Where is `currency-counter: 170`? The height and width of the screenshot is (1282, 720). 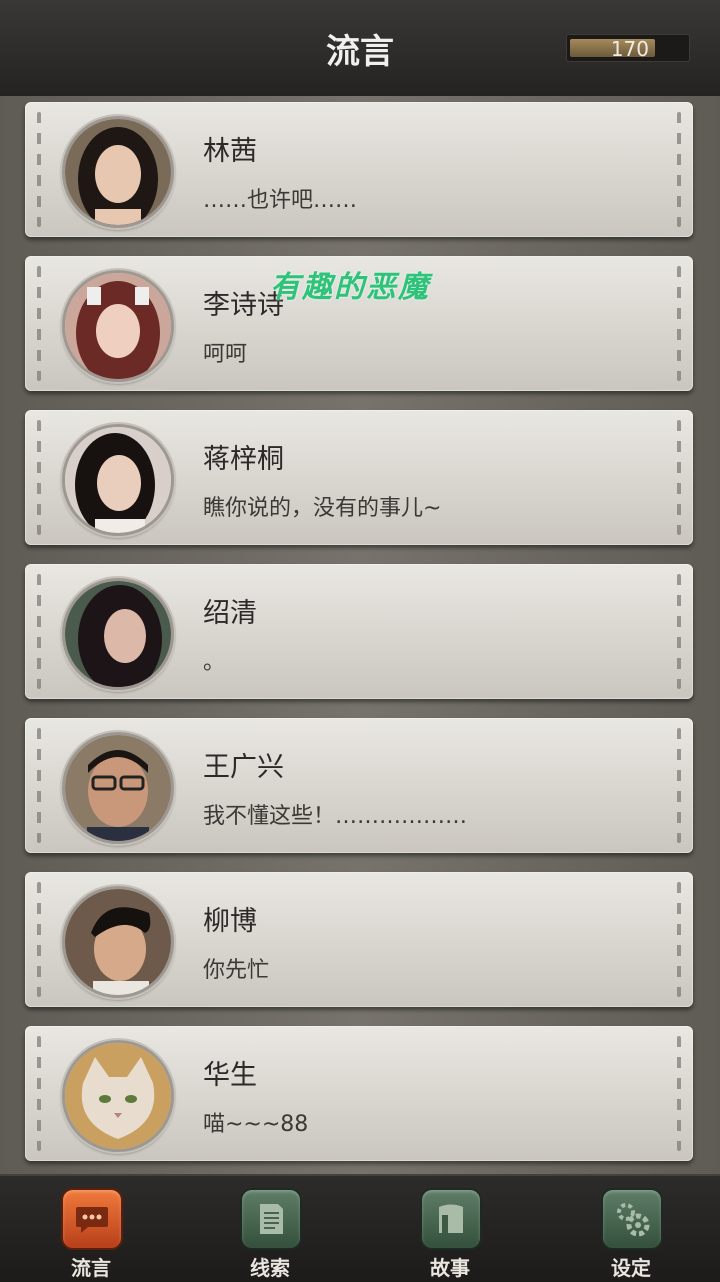 currency-counter: 170 is located at coordinates (628, 48).